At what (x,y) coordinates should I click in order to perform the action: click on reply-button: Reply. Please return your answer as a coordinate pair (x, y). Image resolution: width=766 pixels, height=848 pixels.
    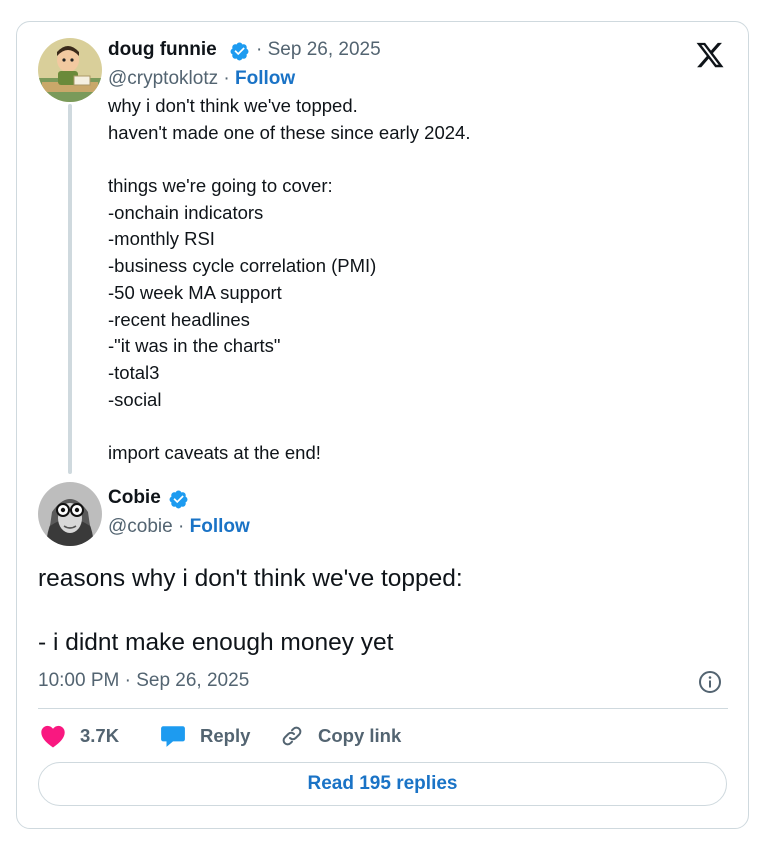
    Looking at the image, I should click on (205, 736).